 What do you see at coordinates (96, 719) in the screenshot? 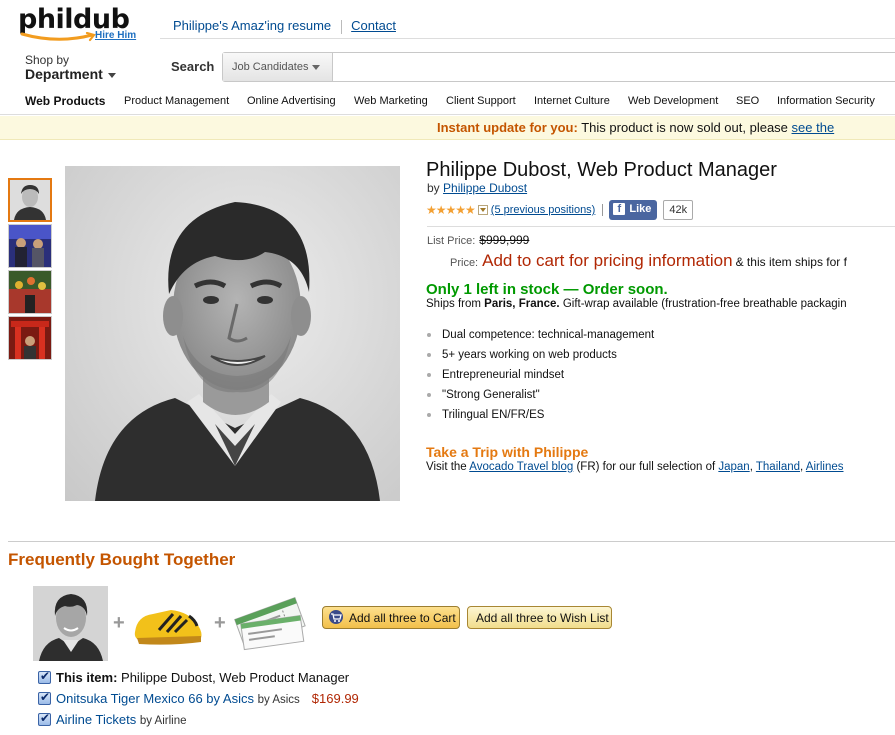
I see `item3-link: Airline Tickets` at bounding box center [96, 719].